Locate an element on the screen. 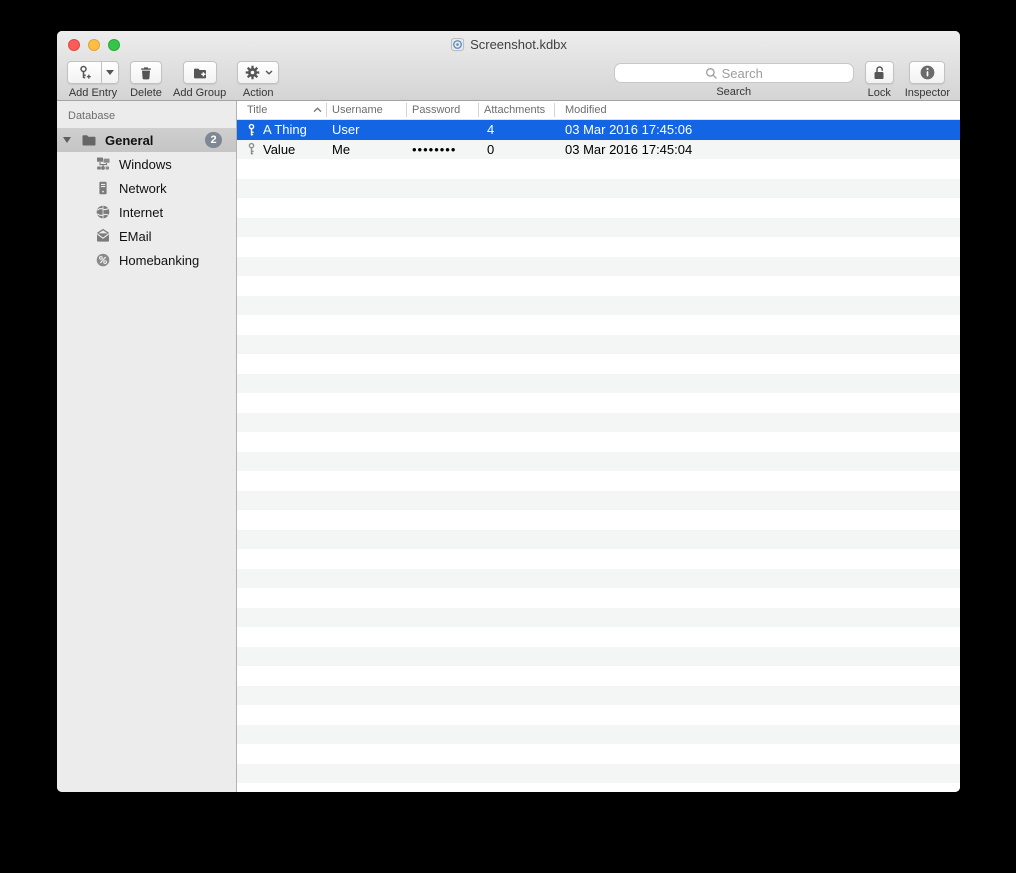  sidebar-item-network: Network is located at coordinates (146, 188).